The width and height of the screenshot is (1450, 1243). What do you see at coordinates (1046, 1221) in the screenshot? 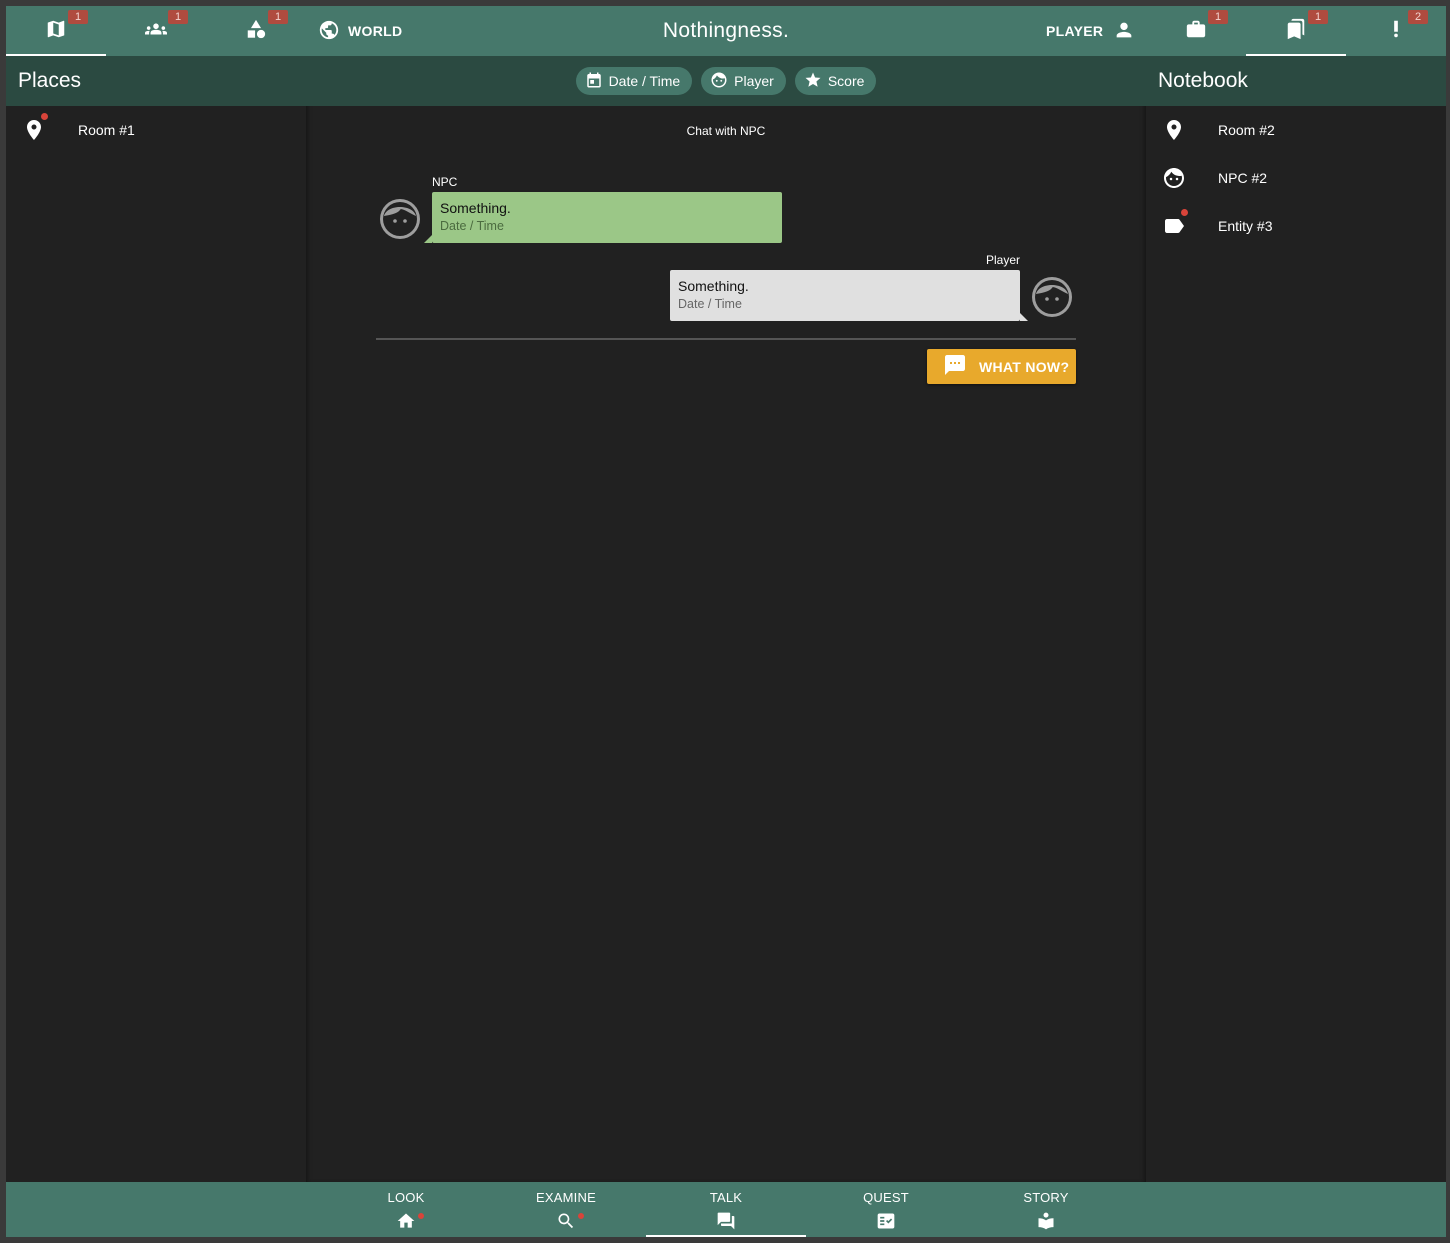
I see `book-reader-icon` at bounding box center [1046, 1221].